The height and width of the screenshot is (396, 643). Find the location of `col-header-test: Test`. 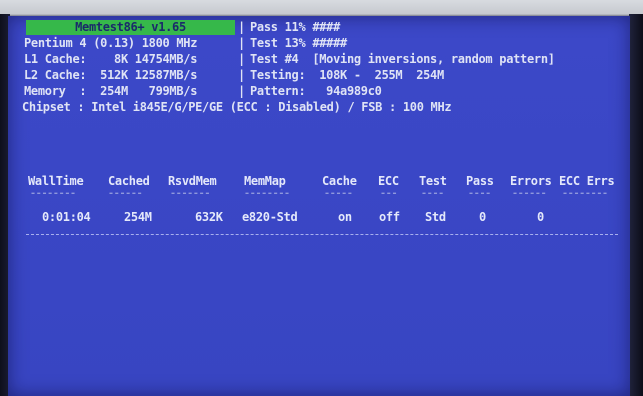

col-header-test: Test is located at coordinates (433, 181).